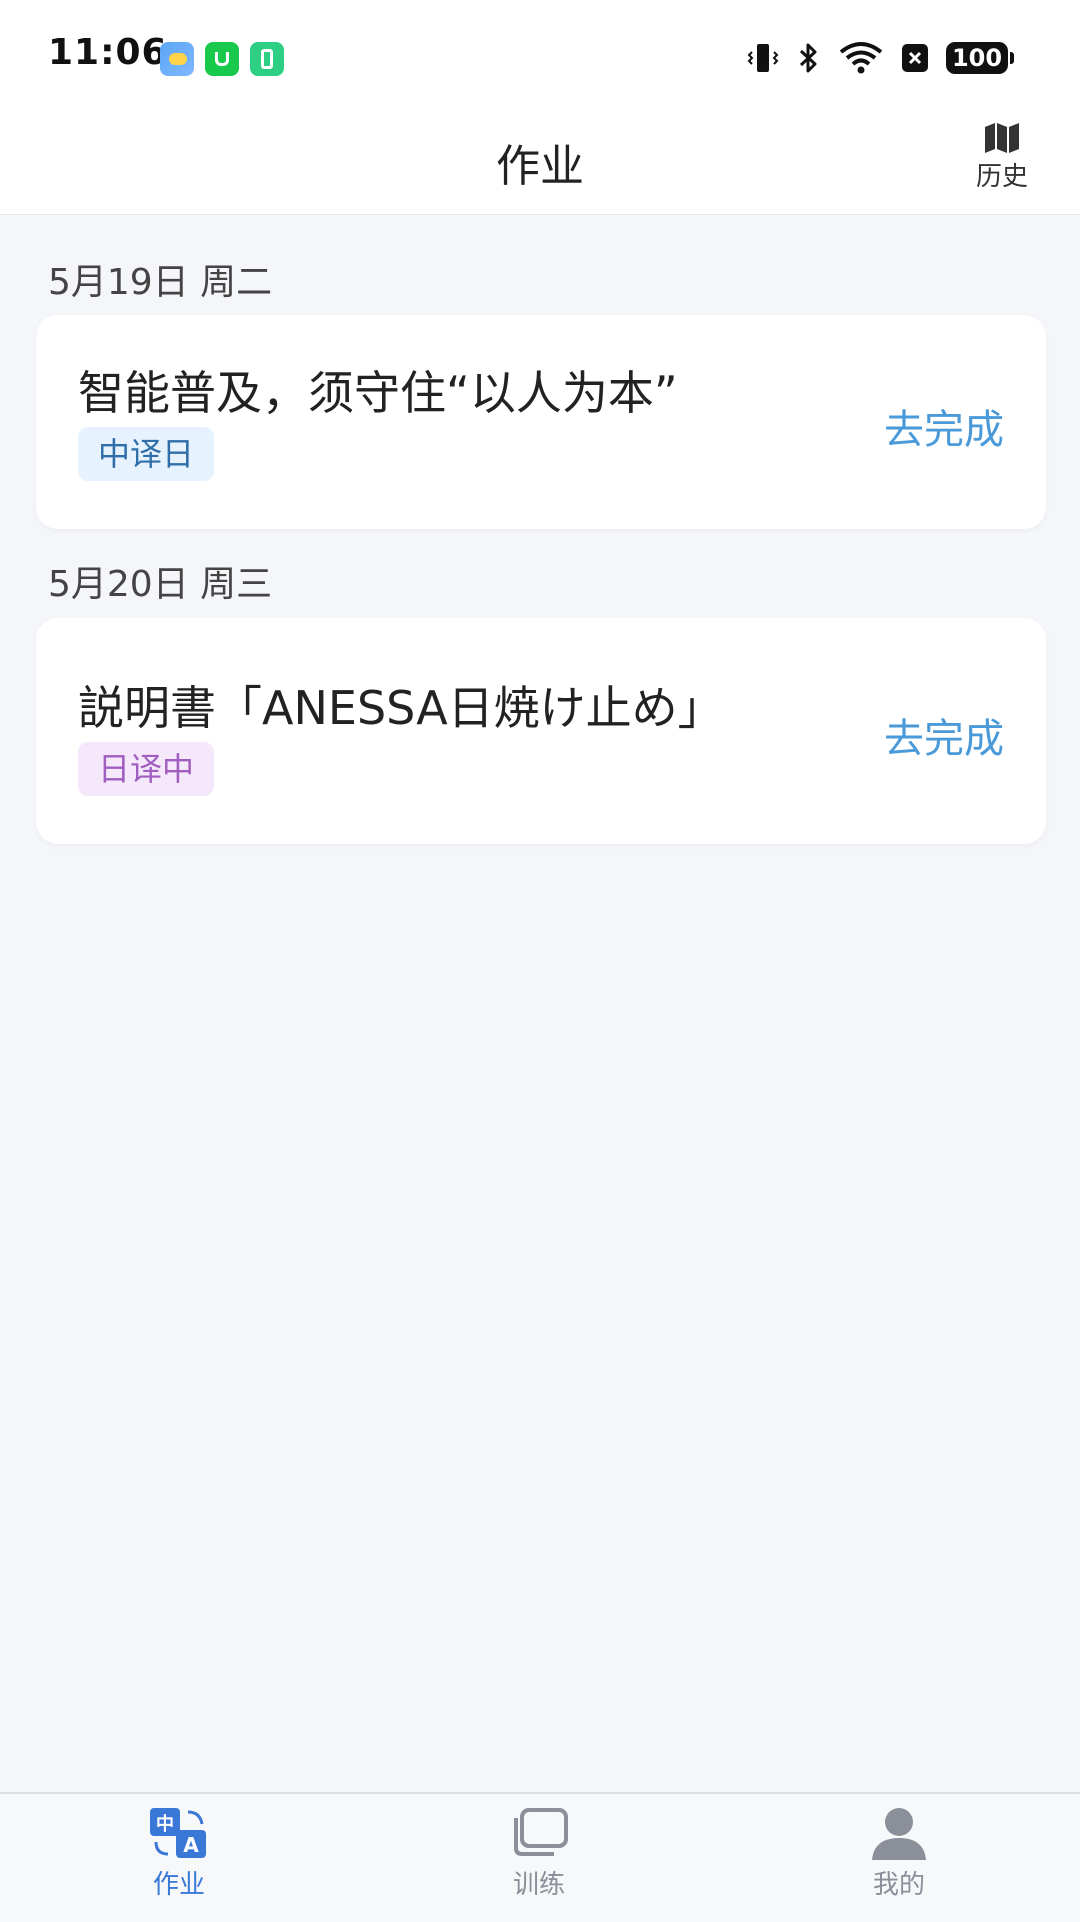 The image size is (1080, 1922). I want to click on svg-text: 中, so click(165, 1824).